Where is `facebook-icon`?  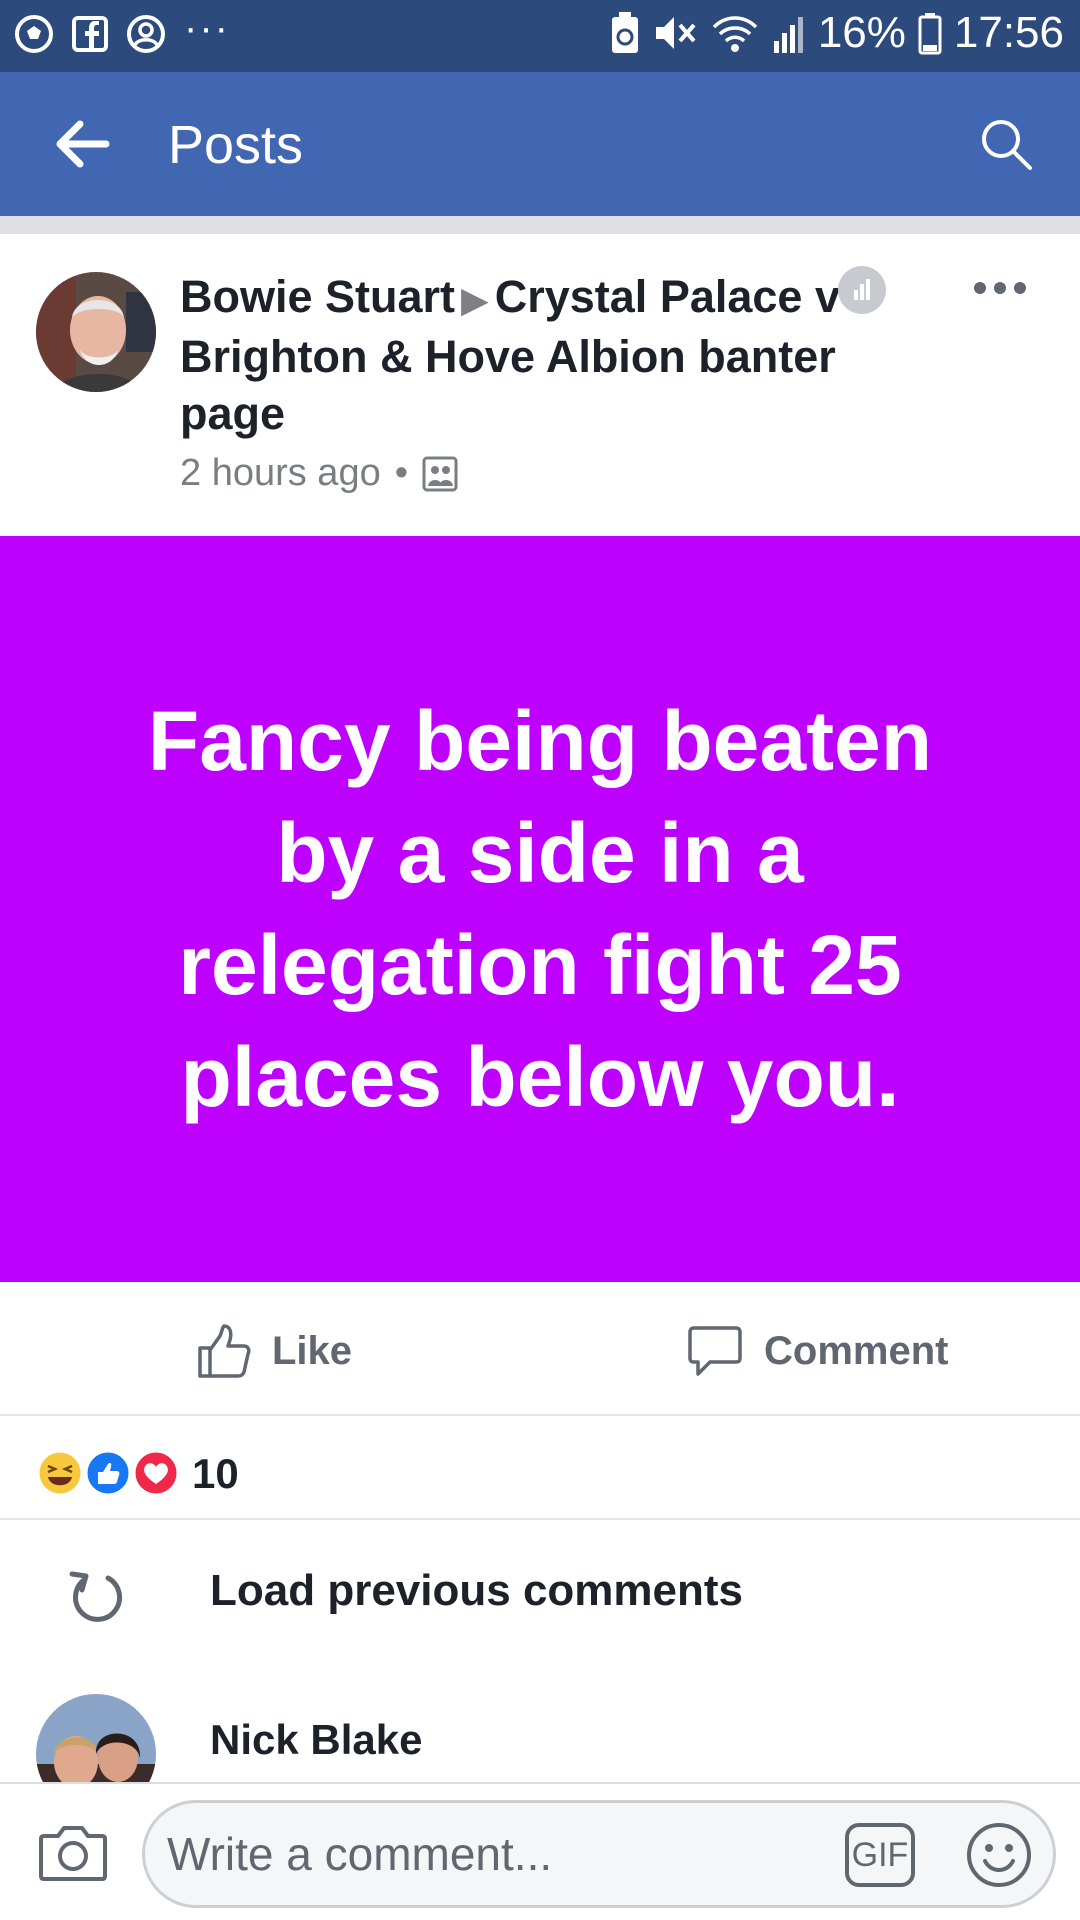 facebook-icon is located at coordinates (90, 34).